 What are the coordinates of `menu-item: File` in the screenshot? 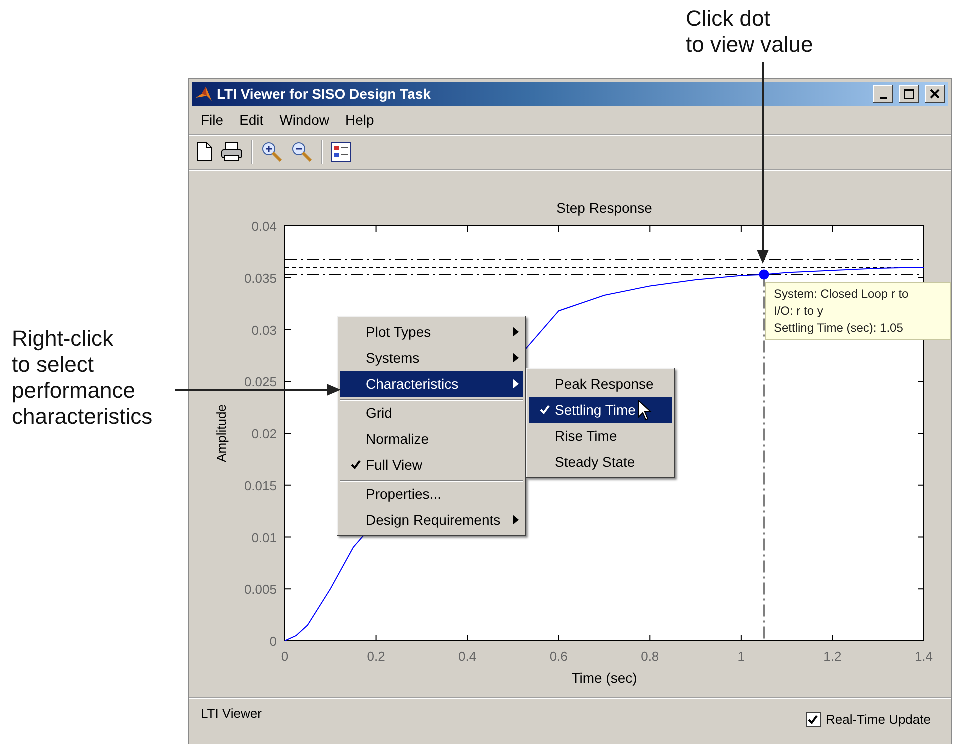 It's located at (212, 120).